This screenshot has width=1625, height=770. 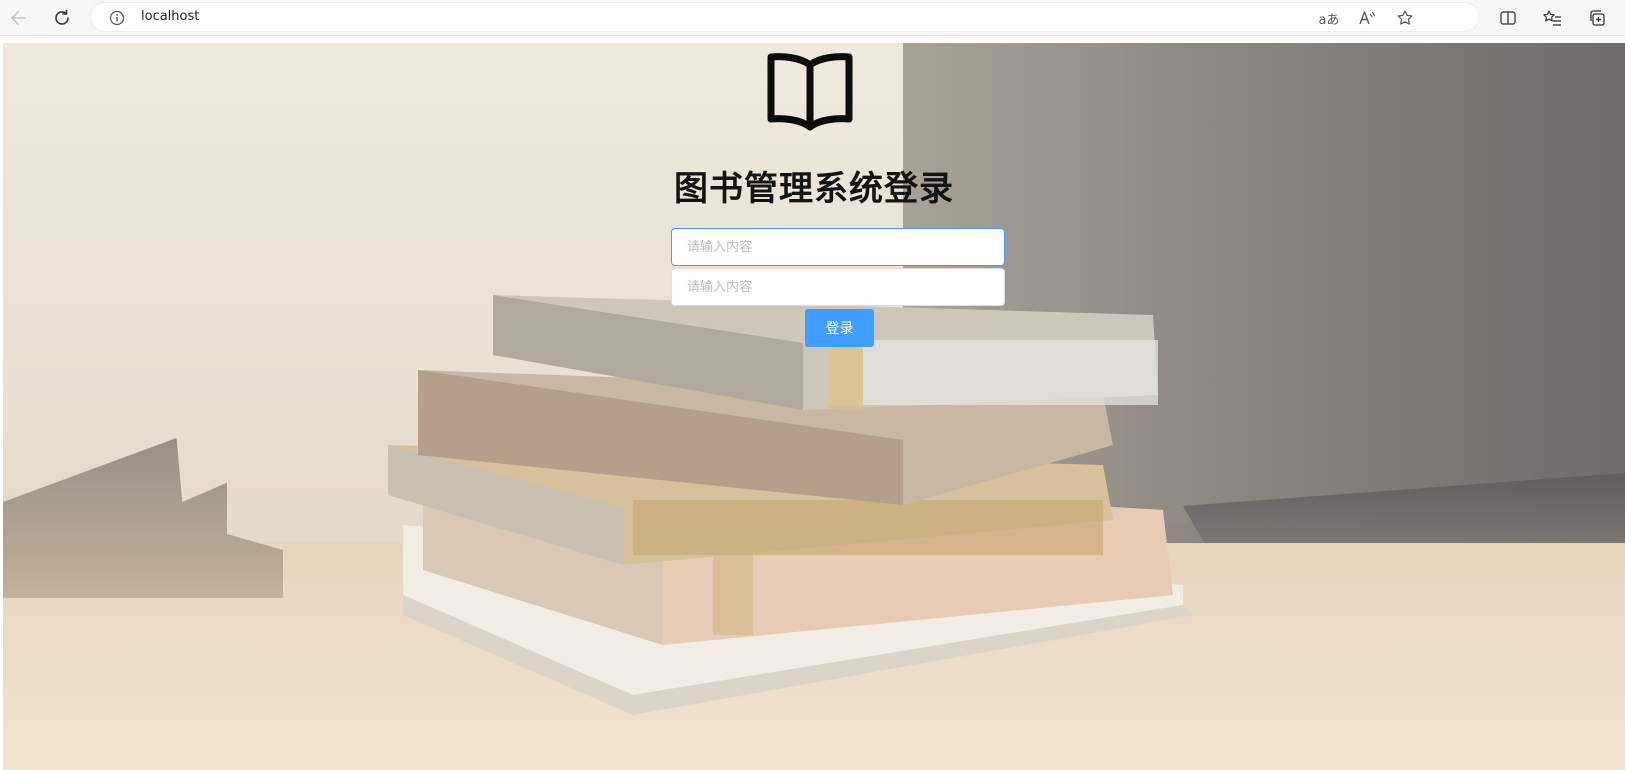 I want to click on login-button: 登录, so click(x=839, y=328).